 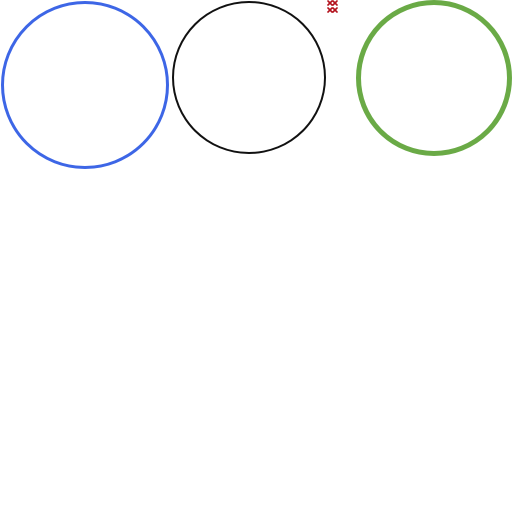 What do you see at coordinates (85, 85) in the screenshot?
I see `blue-ring` at bounding box center [85, 85].